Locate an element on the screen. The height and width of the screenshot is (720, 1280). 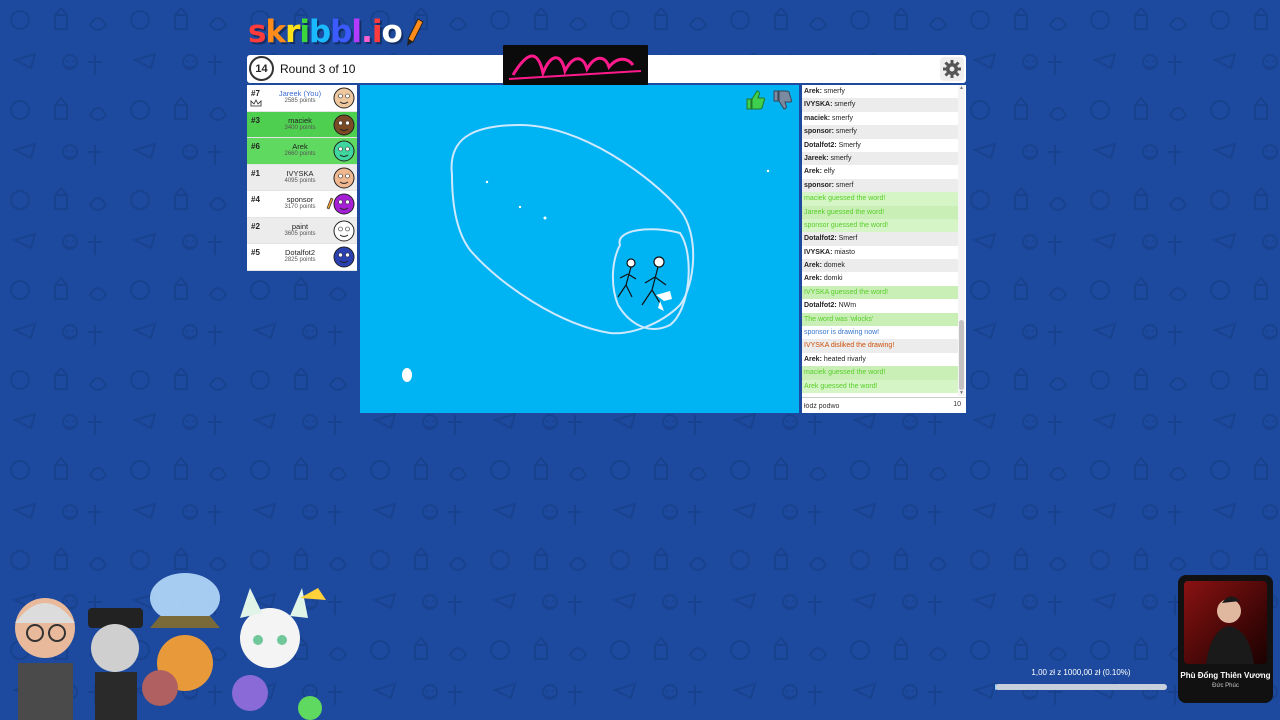
player-rank: #3 is located at coordinates (255, 120).